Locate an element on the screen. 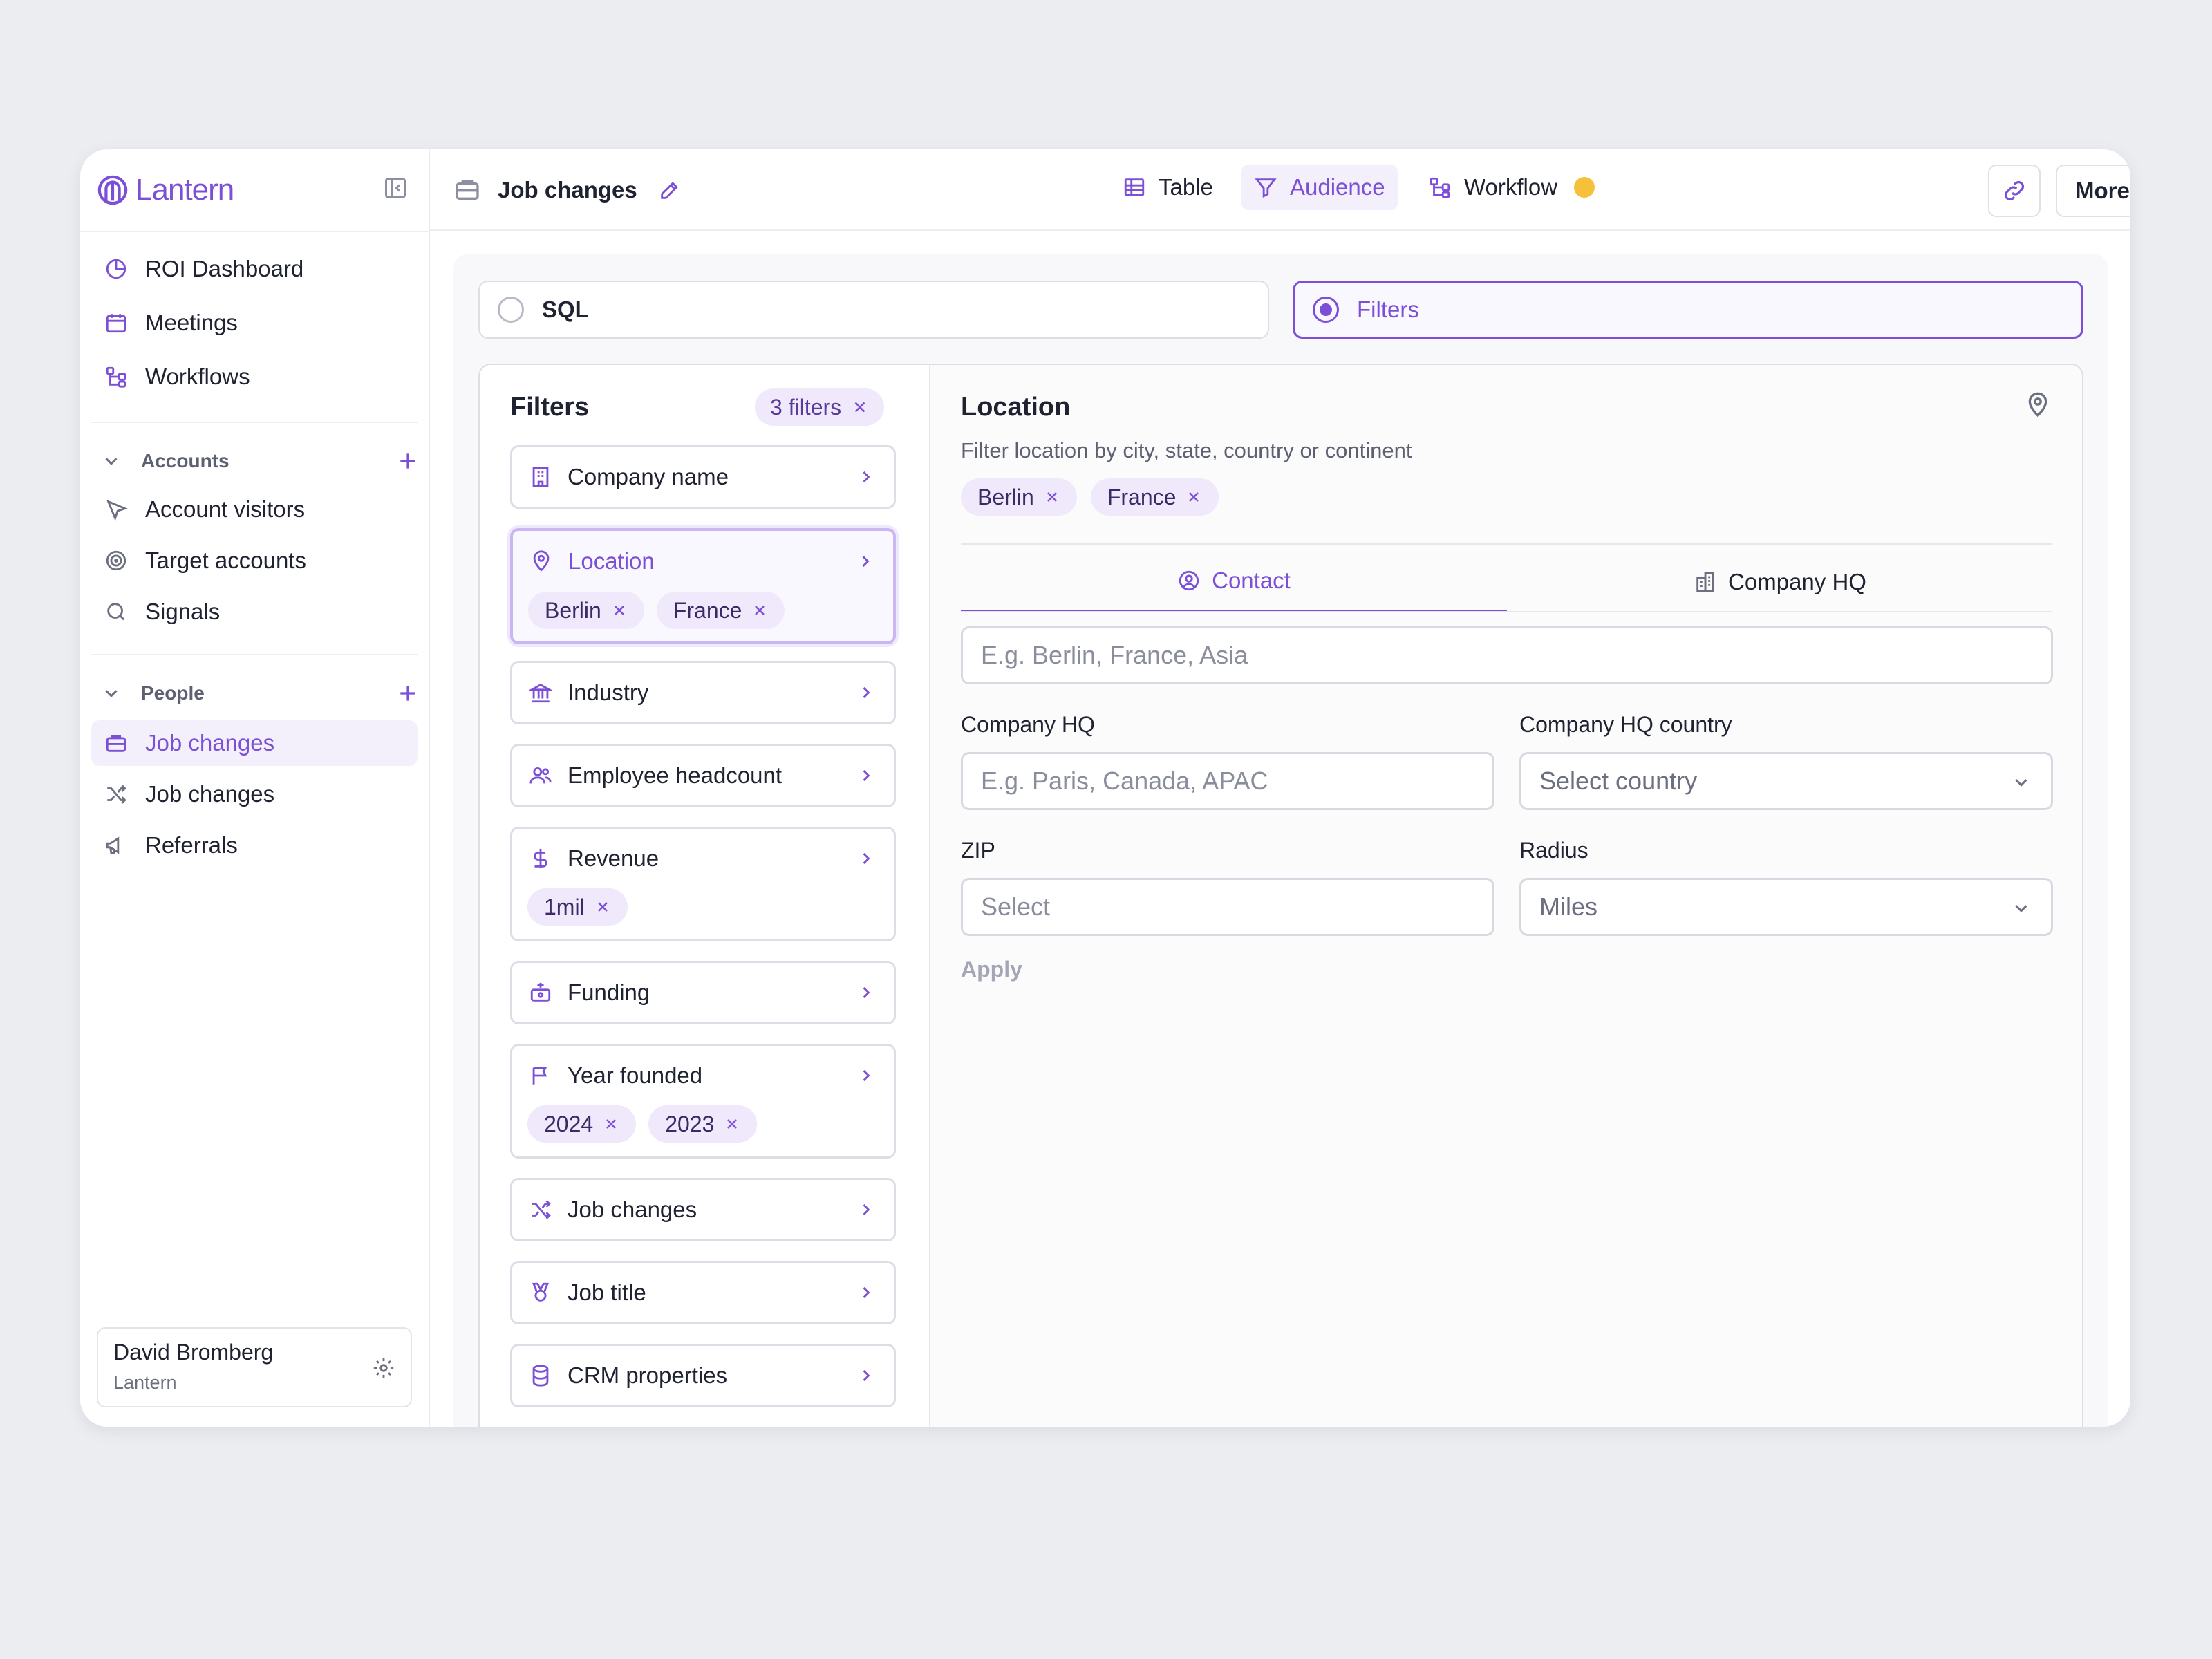  filter-location: Location Berlin France is located at coordinates (703, 586).